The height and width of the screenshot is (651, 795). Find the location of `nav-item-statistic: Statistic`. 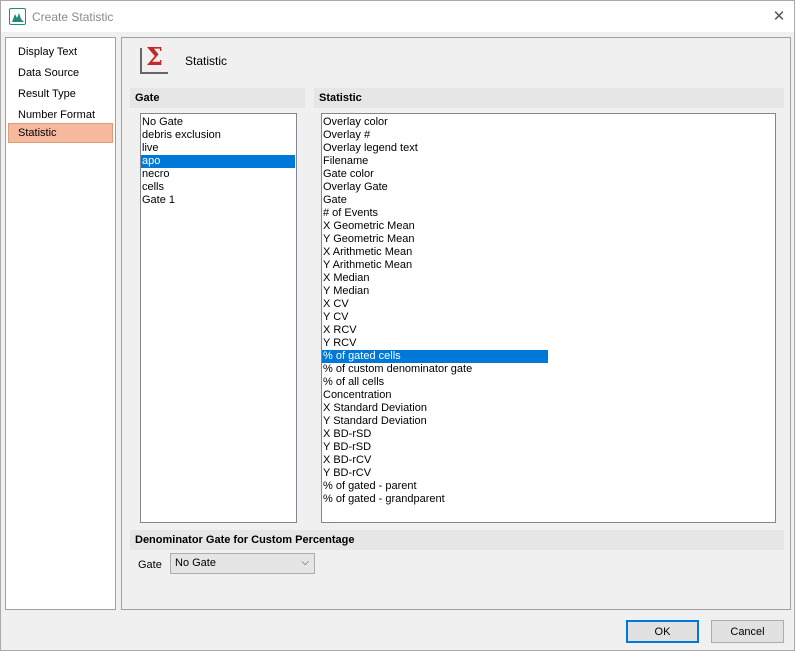

nav-item-statistic: Statistic is located at coordinates (60, 133).